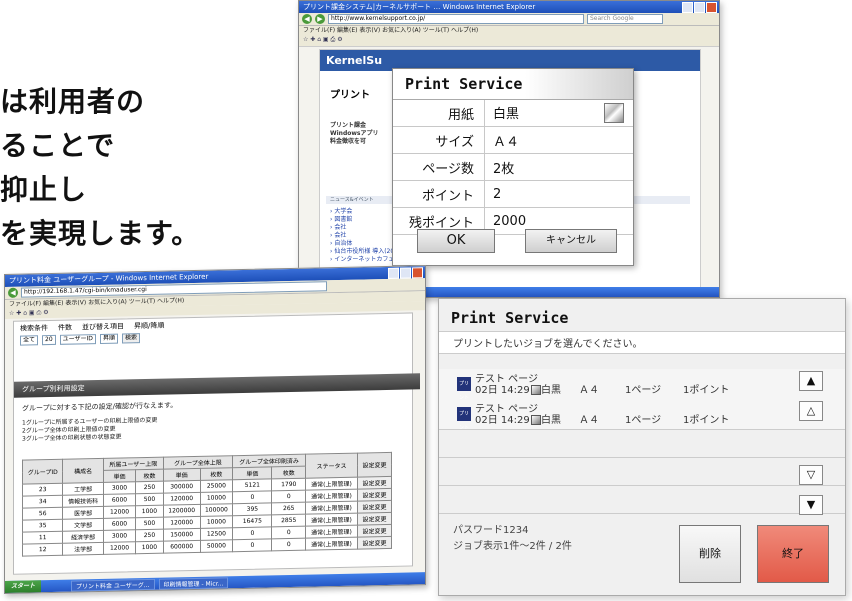 This screenshot has height=601, width=852. I want to click on job-color: 白黒, so click(546, 390).